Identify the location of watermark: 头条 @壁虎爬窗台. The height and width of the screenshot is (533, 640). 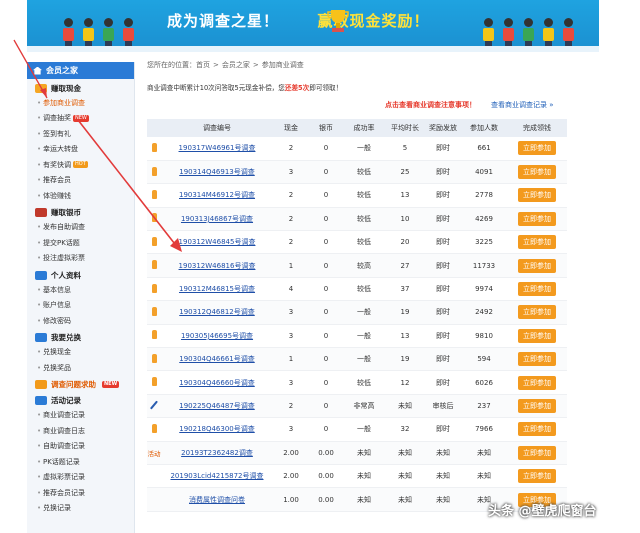
(542, 511).